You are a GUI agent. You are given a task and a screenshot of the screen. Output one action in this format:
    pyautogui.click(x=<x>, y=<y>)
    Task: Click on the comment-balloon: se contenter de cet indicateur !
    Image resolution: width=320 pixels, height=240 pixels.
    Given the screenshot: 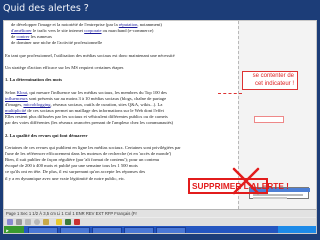 What is the action you would take?
    pyautogui.click(x=270, y=80)
    